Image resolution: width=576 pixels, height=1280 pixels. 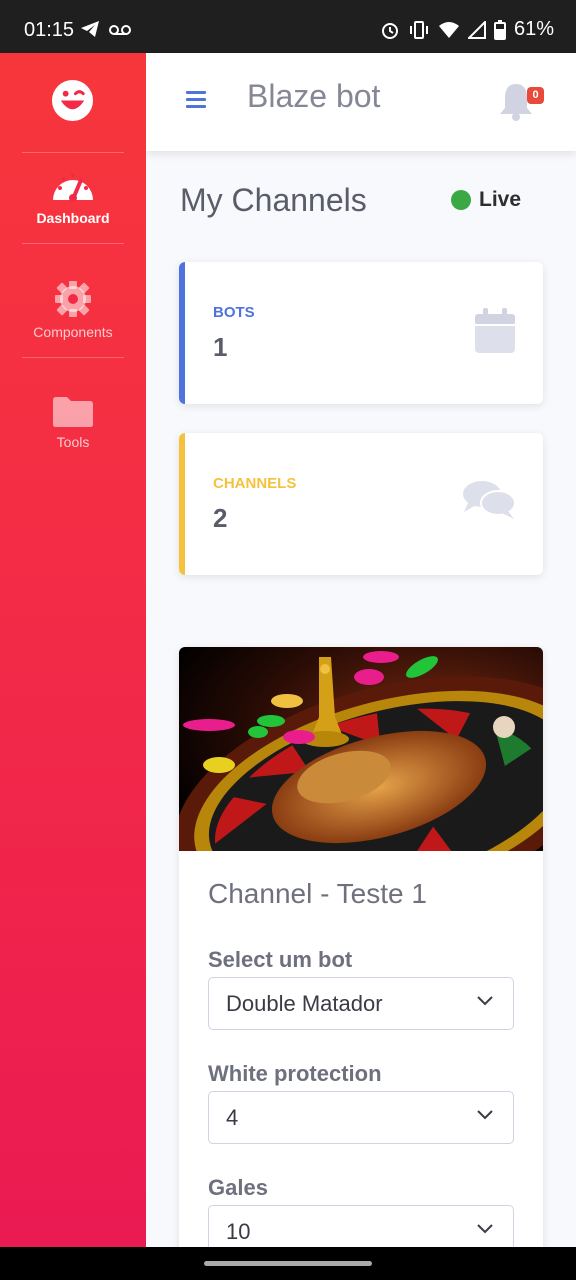 What do you see at coordinates (418, 29) in the screenshot?
I see `vibrate-icon` at bounding box center [418, 29].